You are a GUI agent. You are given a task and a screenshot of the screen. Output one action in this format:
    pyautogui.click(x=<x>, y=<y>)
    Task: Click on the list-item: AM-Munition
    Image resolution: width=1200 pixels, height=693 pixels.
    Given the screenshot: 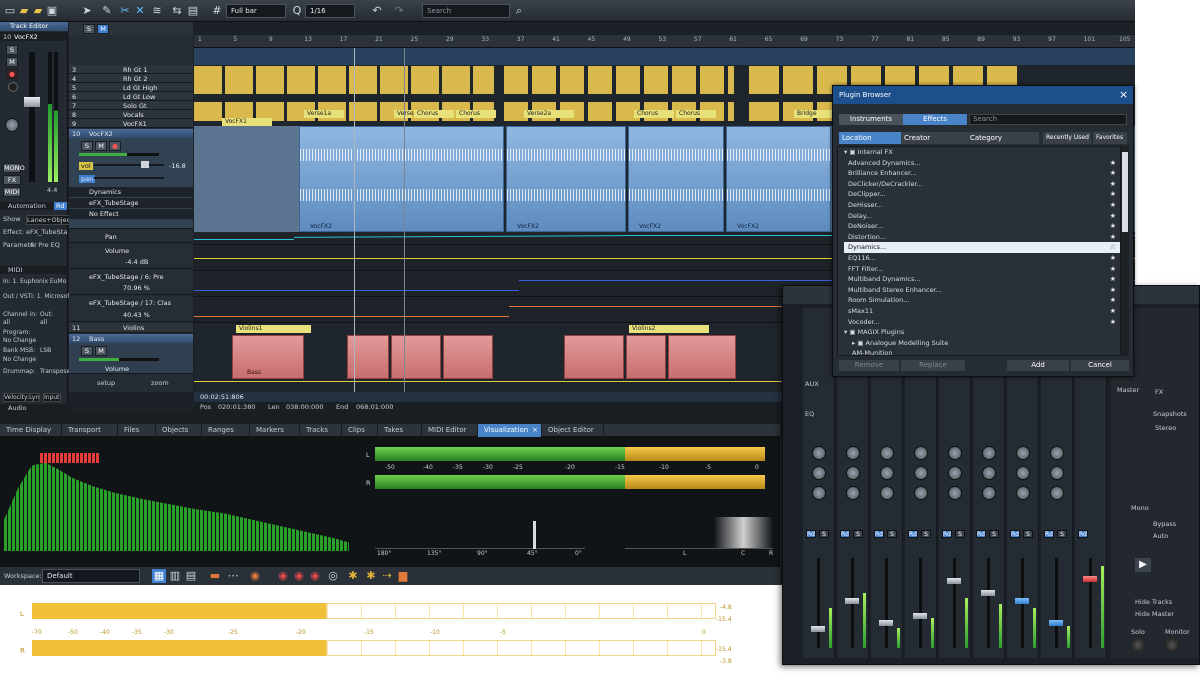 What is the action you would take?
    pyautogui.click(x=982, y=353)
    